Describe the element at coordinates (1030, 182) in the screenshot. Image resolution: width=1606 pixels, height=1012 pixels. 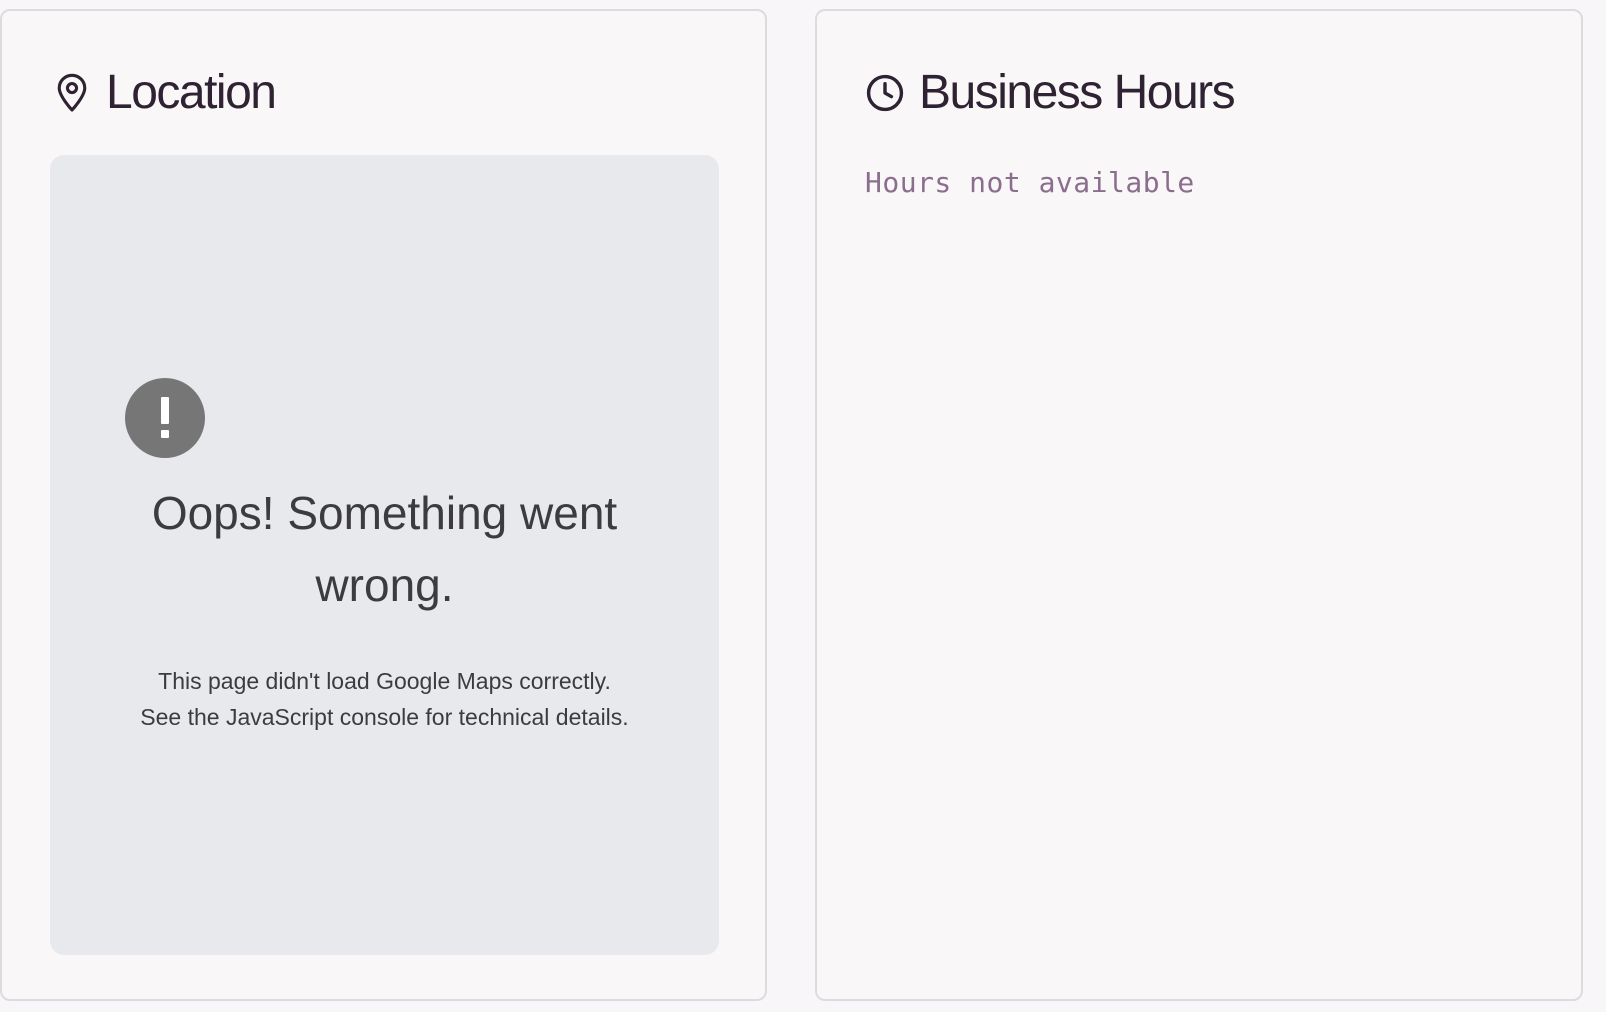
I see `hours-status-text: Hours not available` at that location.